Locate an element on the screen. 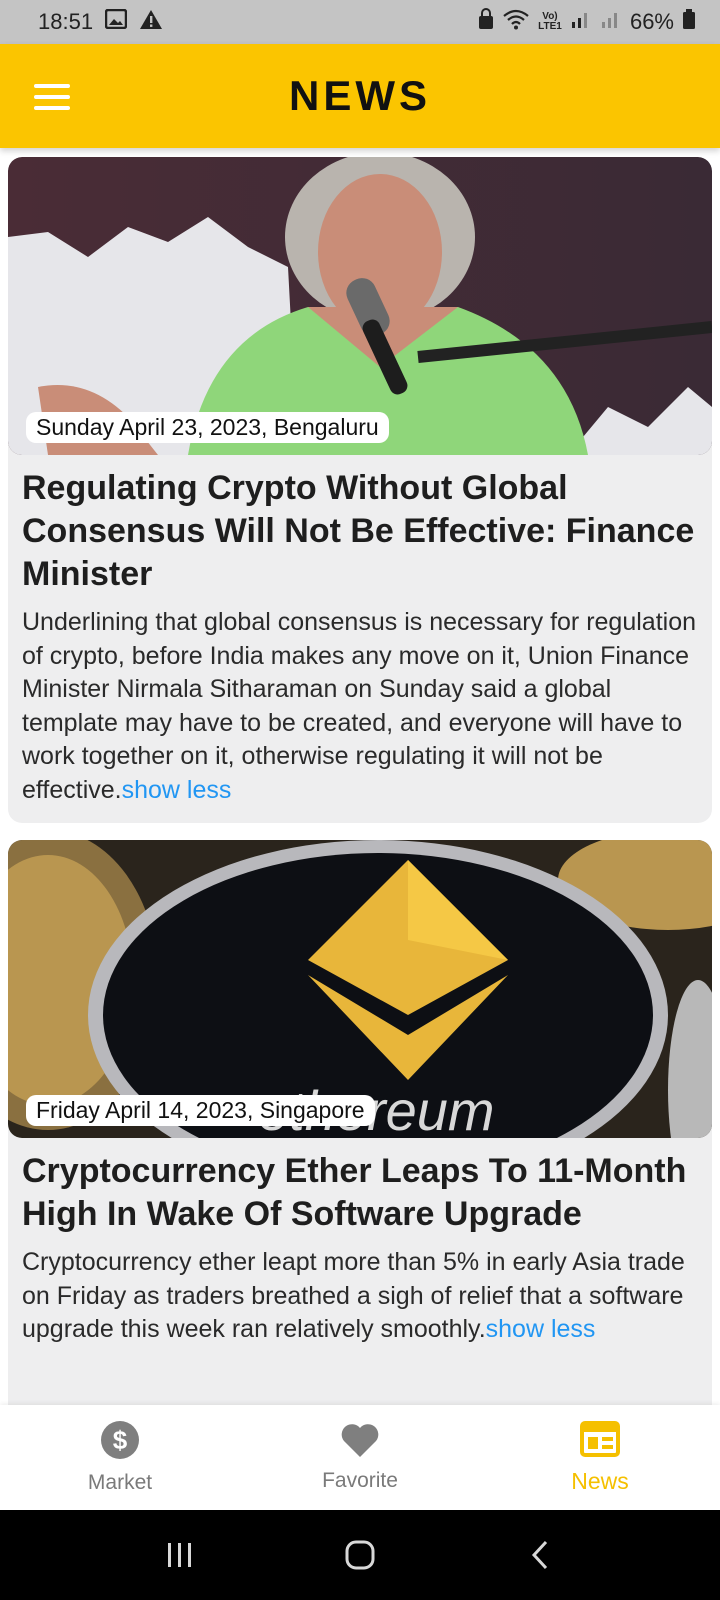 The width and height of the screenshot is (720, 1600). nav-label: News is located at coordinates (600, 1480).